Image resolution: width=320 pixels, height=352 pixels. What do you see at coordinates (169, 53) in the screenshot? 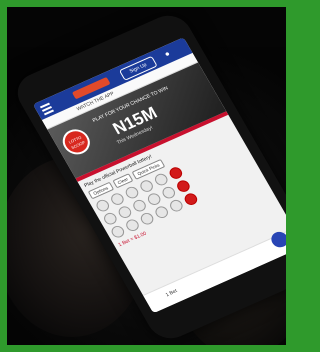
I see `user-icon: ●` at bounding box center [169, 53].